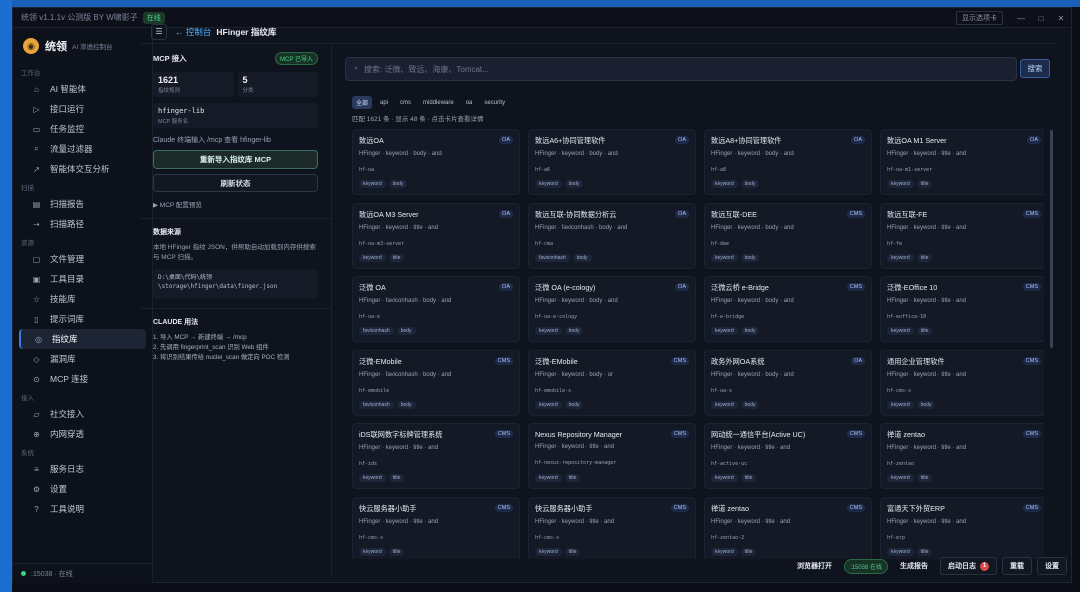 Image resolution: width=1080 pixels, height=592 pixels. Describe the element at coordinates (814, 566) in the screenshot. I see `open-browser-button: 浏览器打开` at that location.